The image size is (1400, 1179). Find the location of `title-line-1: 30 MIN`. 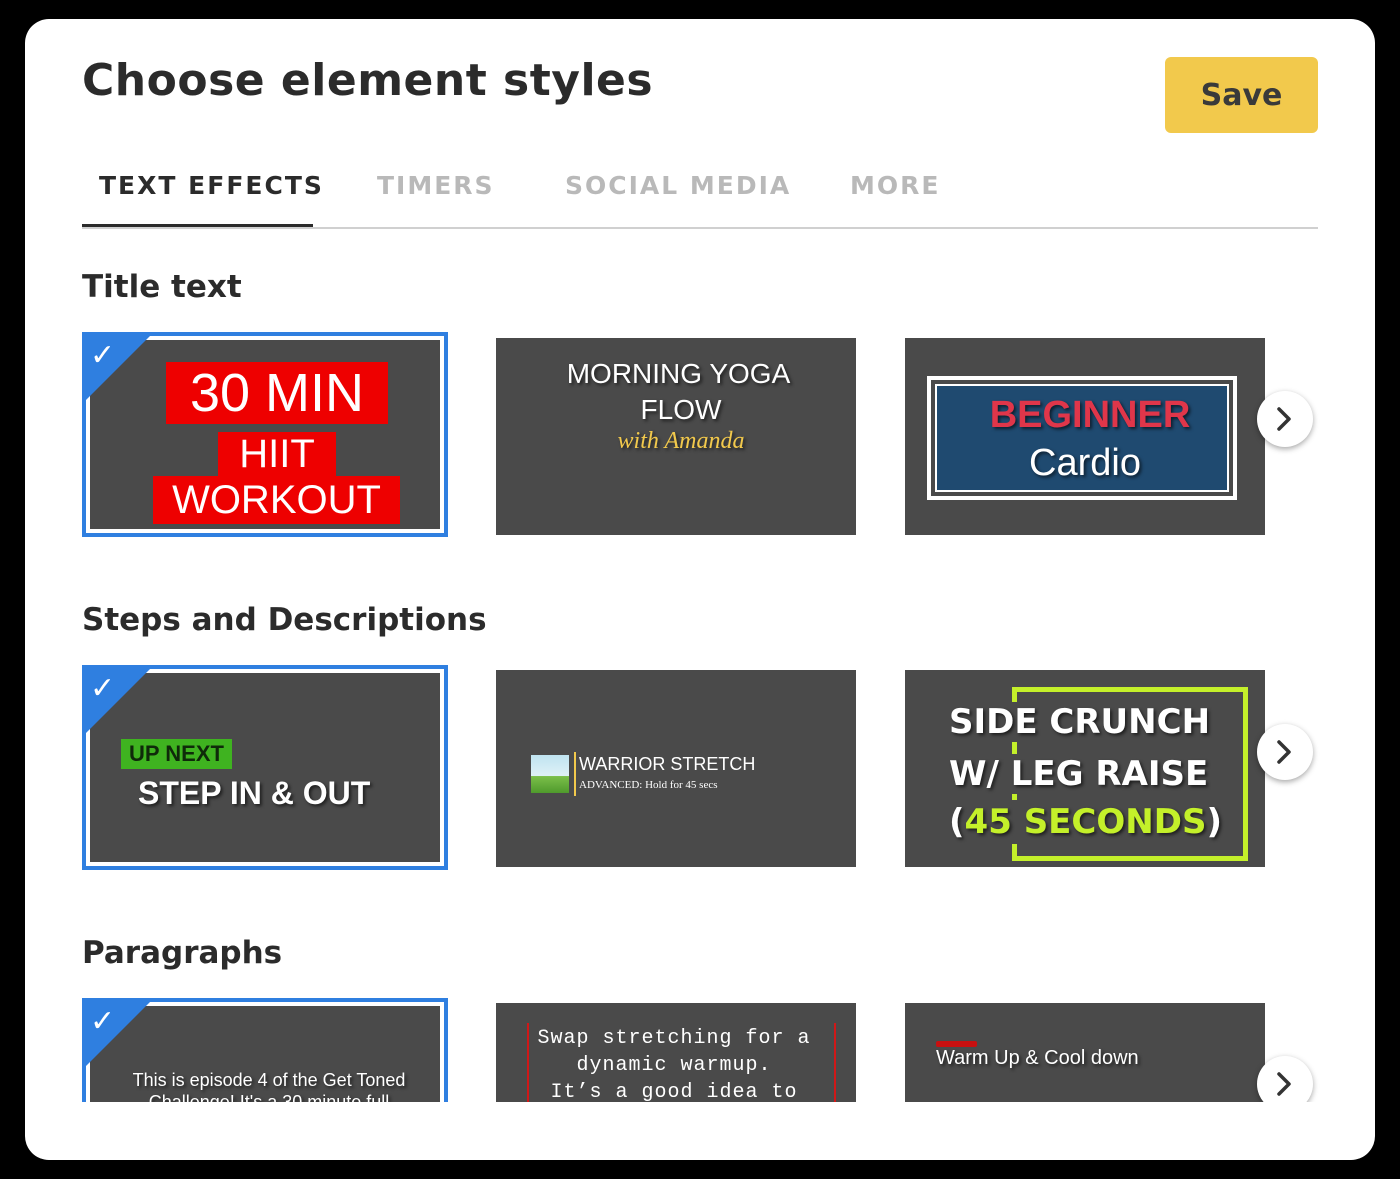

title-line-1: 30 MIN is located at coordinates (277, 393).